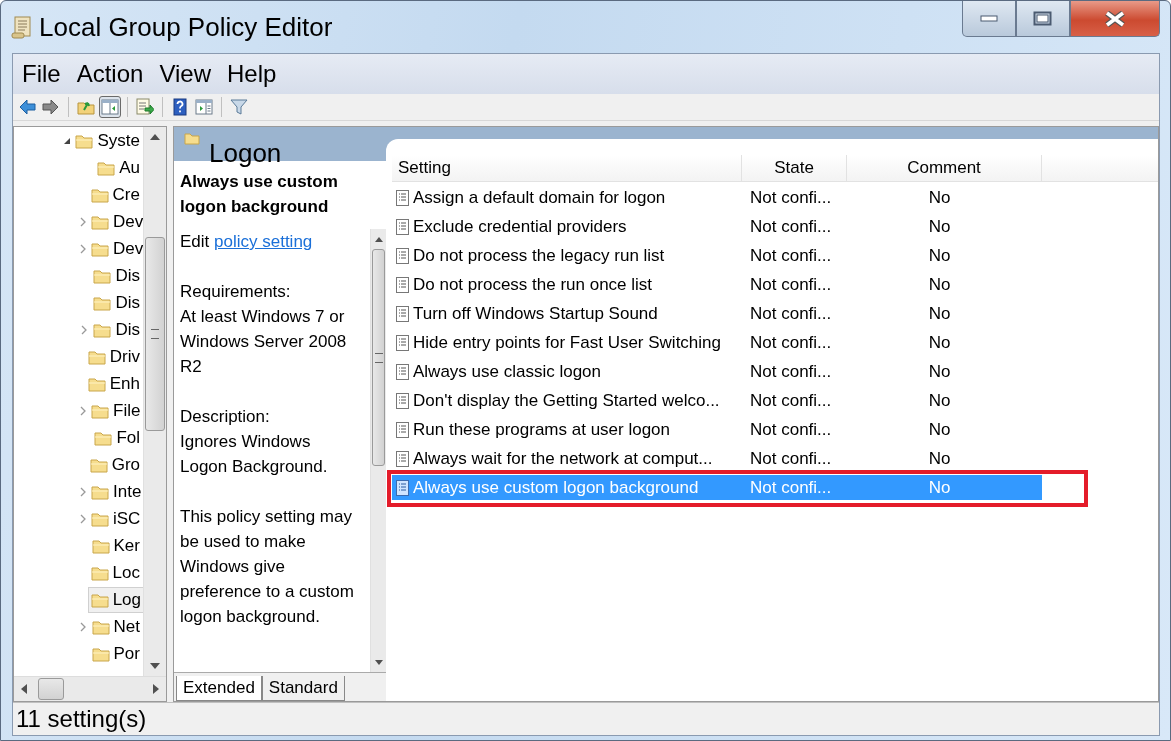  I want to click on policy-setting-link: policy setting, so click(263, 241).